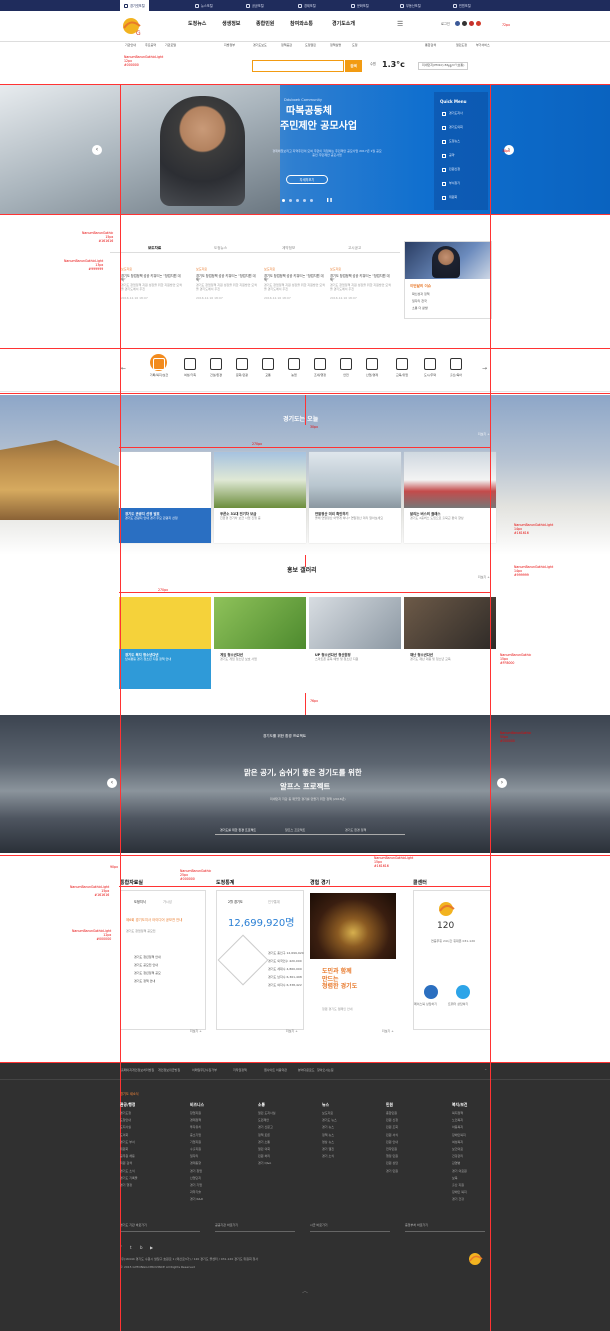  What do you see at coordinates (231, 24) in the screenshot?
I see `gnb-info: 생생정보` at bounding box center [231, 24].